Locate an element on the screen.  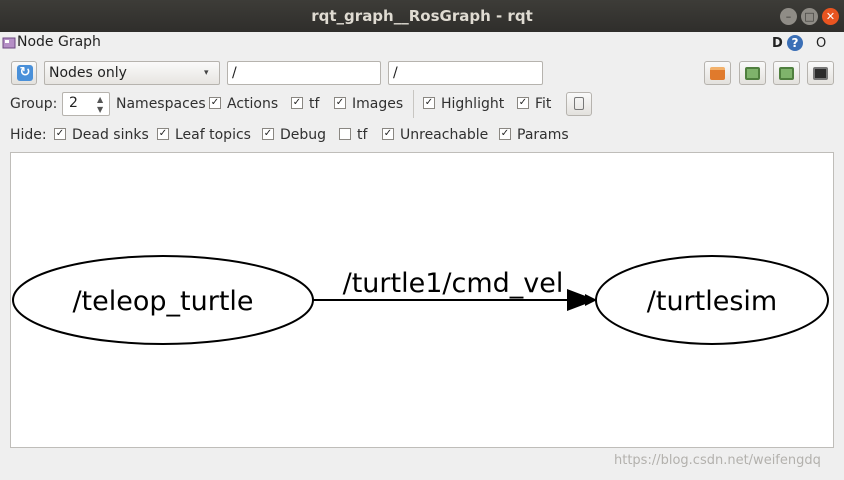
highlight-label: Highlight is located at coordinates (472, 104).